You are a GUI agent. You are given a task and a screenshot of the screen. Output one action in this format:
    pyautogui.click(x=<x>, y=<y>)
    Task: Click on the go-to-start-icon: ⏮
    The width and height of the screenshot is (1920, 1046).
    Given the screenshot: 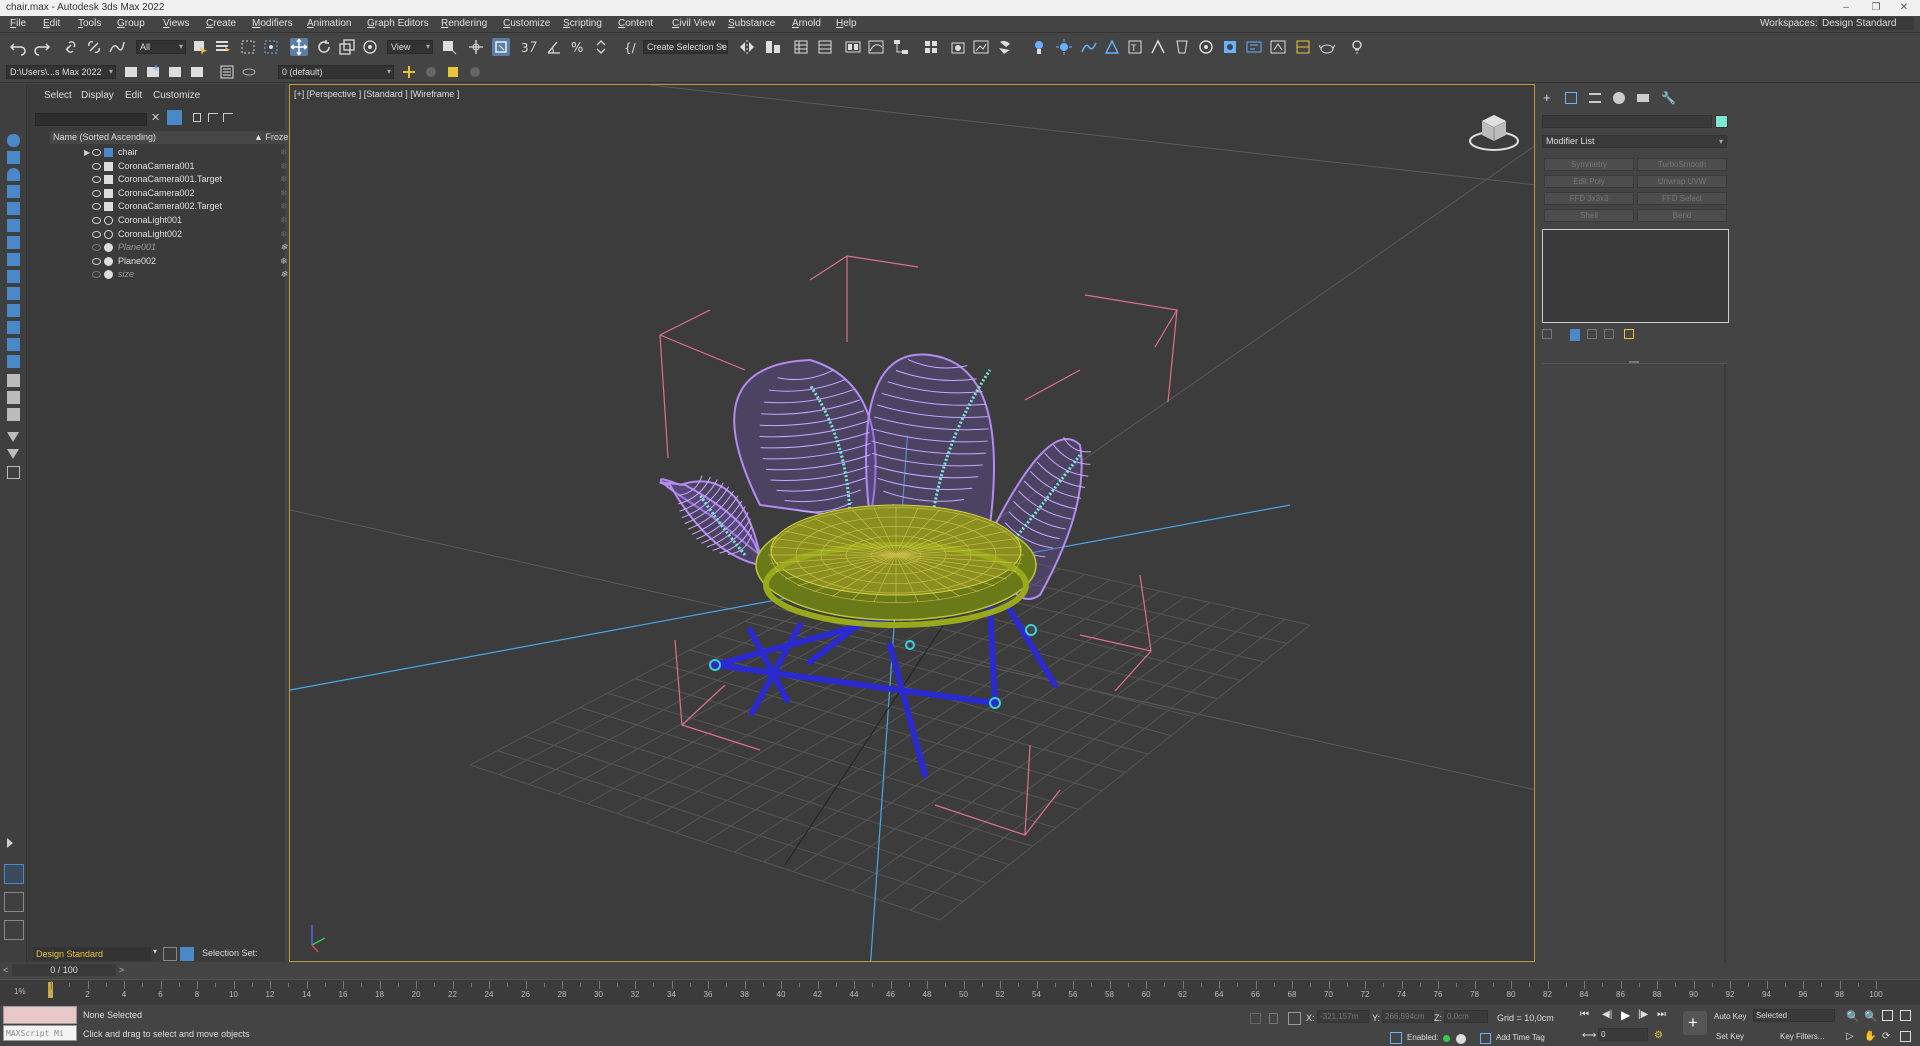 What is the action you would take?
    pyautogui.click(x=1584, y=1014)
    